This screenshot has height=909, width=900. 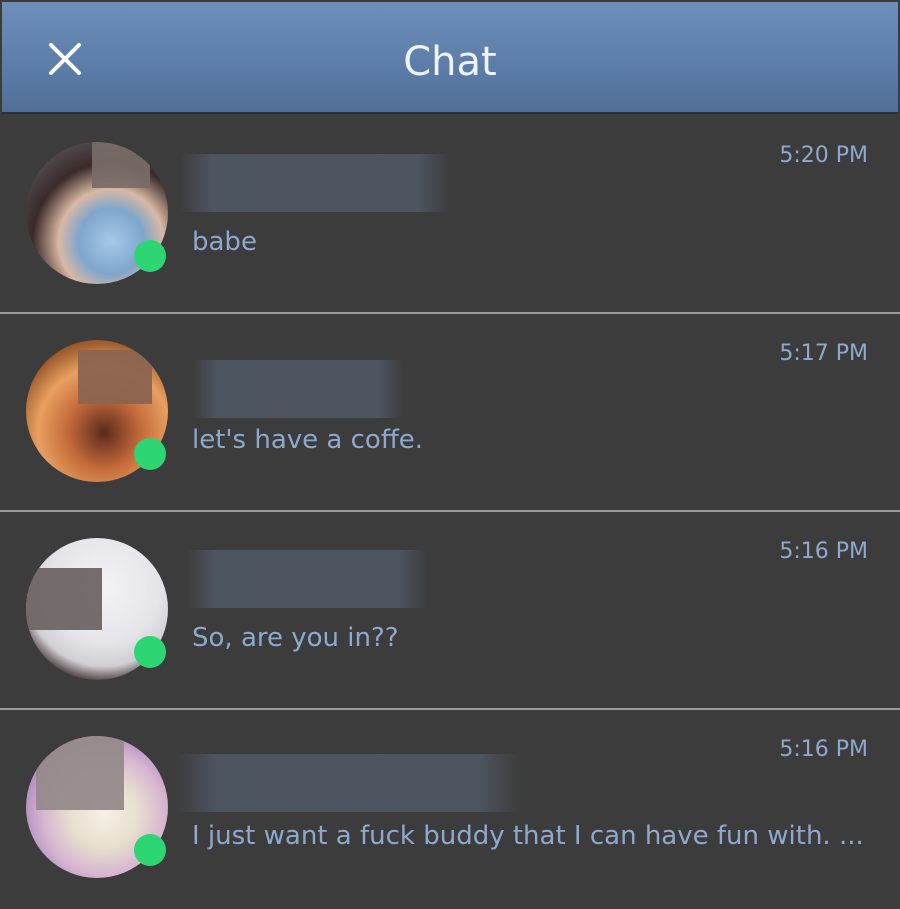 What do you see at coordinates (823, 155) in the screenshot?
I see `message-timestamp: 5:20 PM` at bounding box center [823, 155].